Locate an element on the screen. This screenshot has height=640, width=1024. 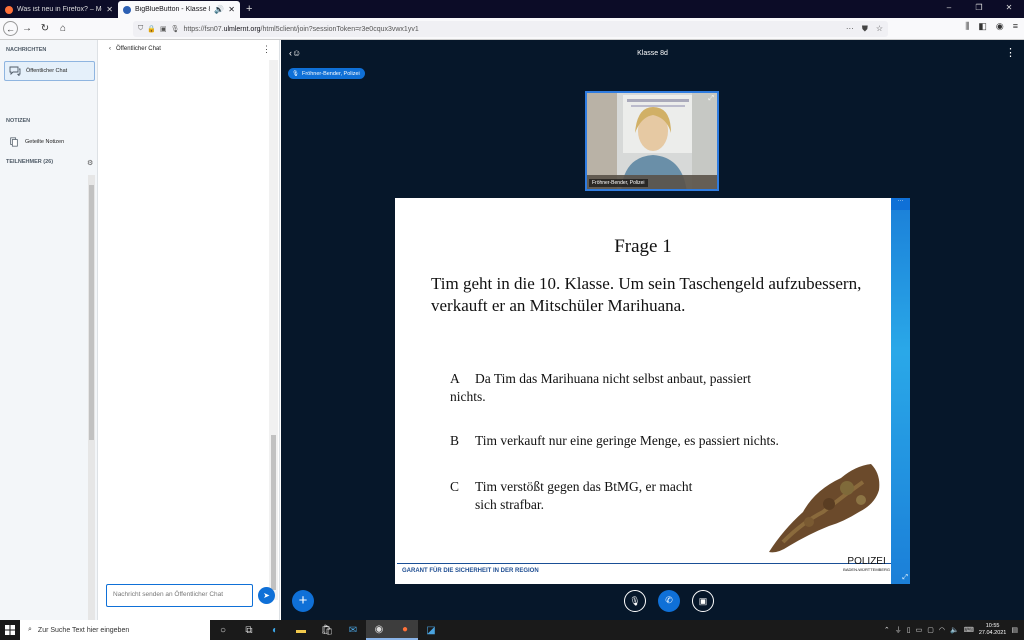
shield-icon: ⛉ is located at coordinates (140, 29).